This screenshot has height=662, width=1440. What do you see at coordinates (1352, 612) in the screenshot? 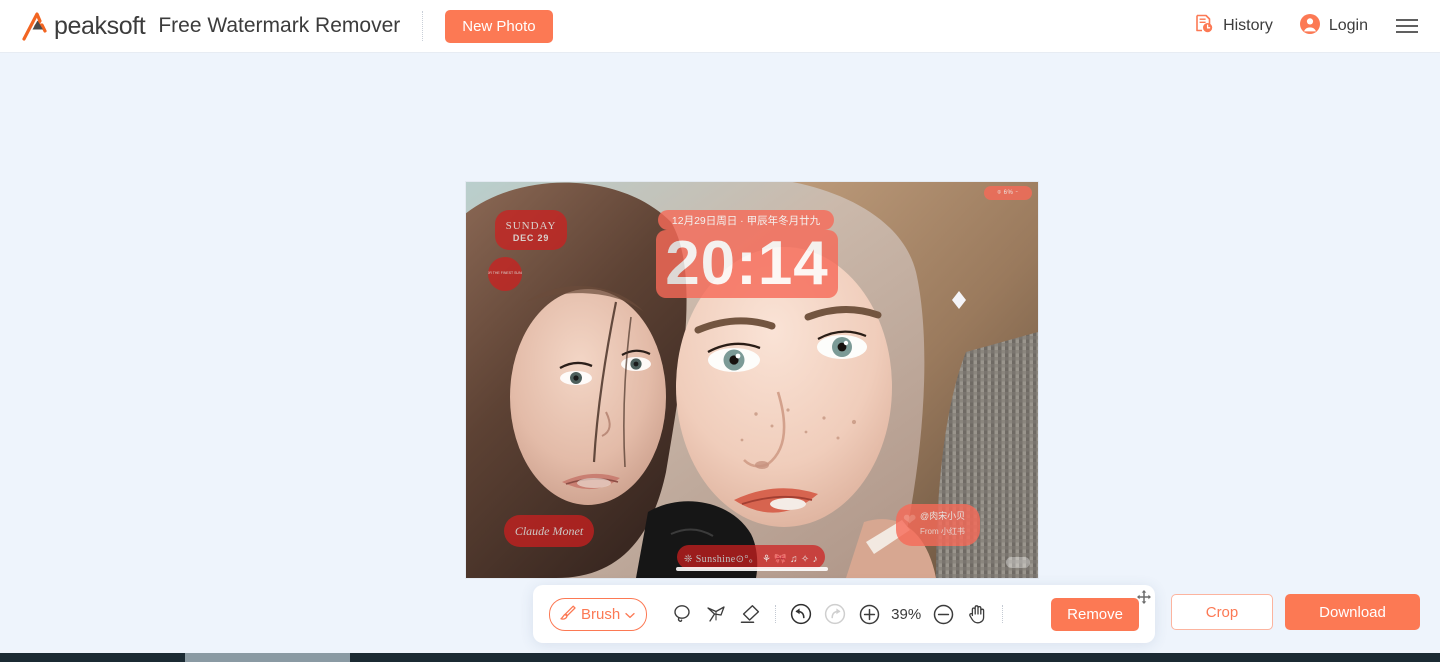
I see `download-button: Download` at bounding box center [1352, 612].